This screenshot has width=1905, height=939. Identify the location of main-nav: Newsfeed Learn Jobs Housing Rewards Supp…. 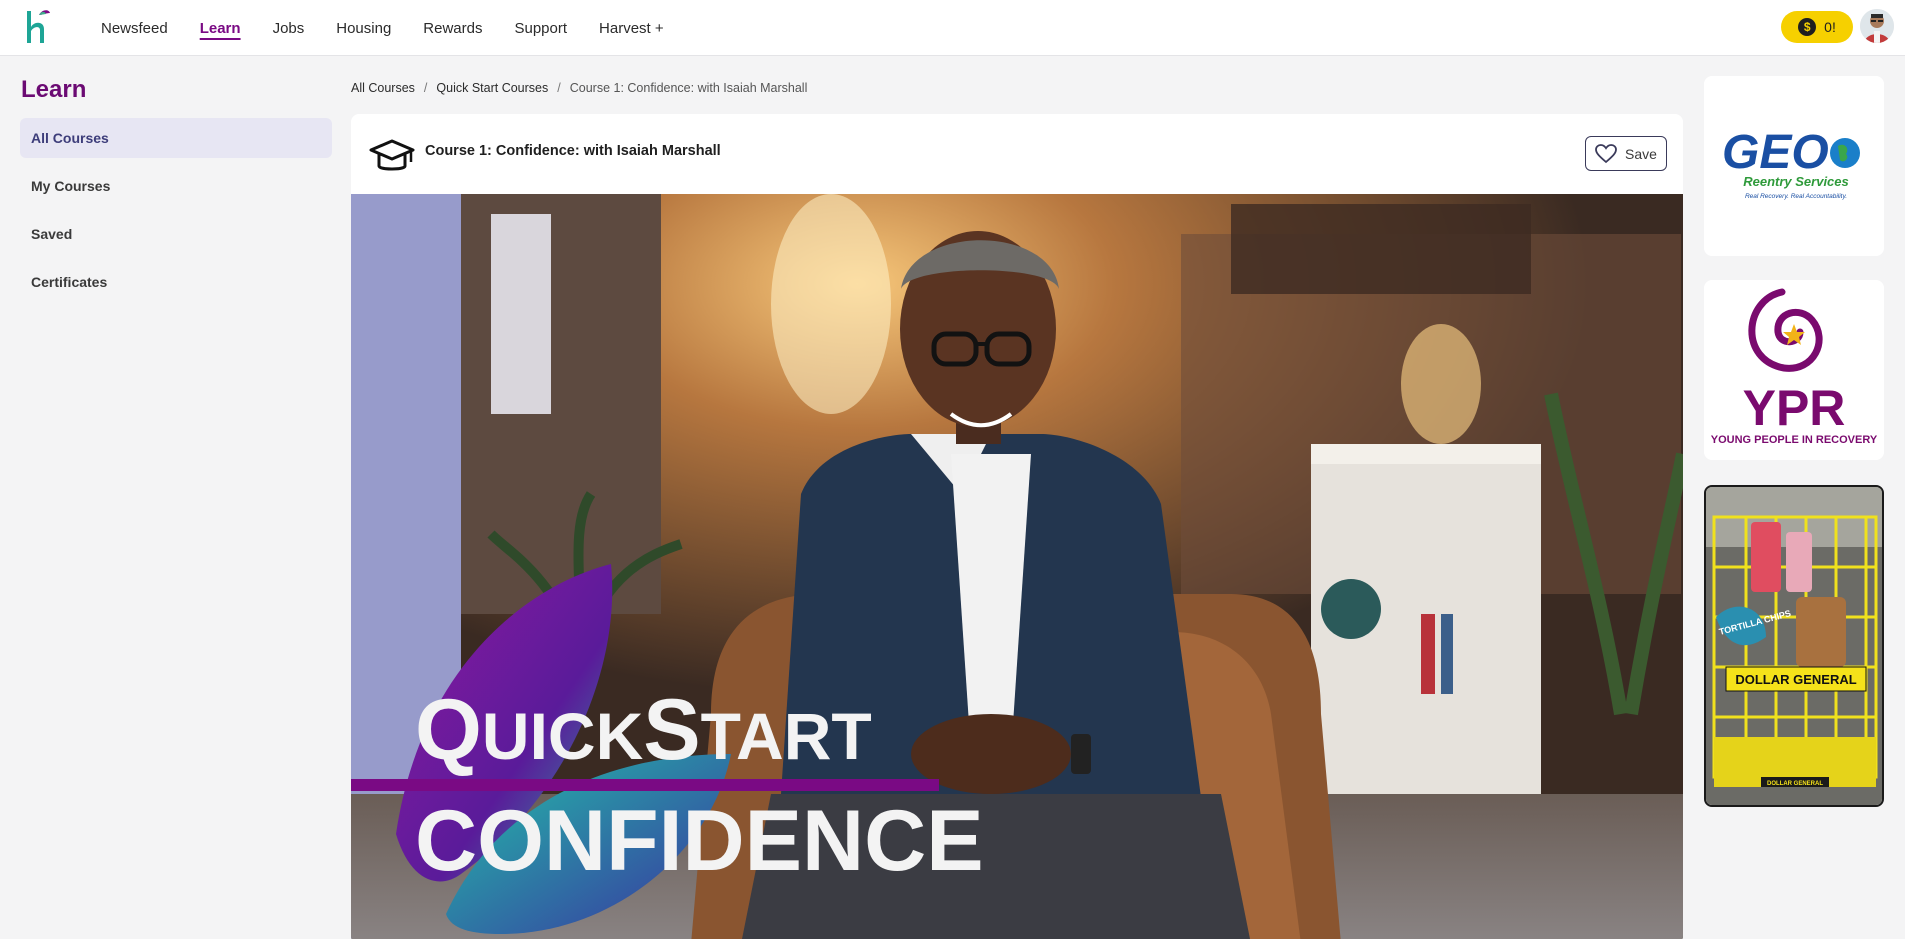
(398, 28).